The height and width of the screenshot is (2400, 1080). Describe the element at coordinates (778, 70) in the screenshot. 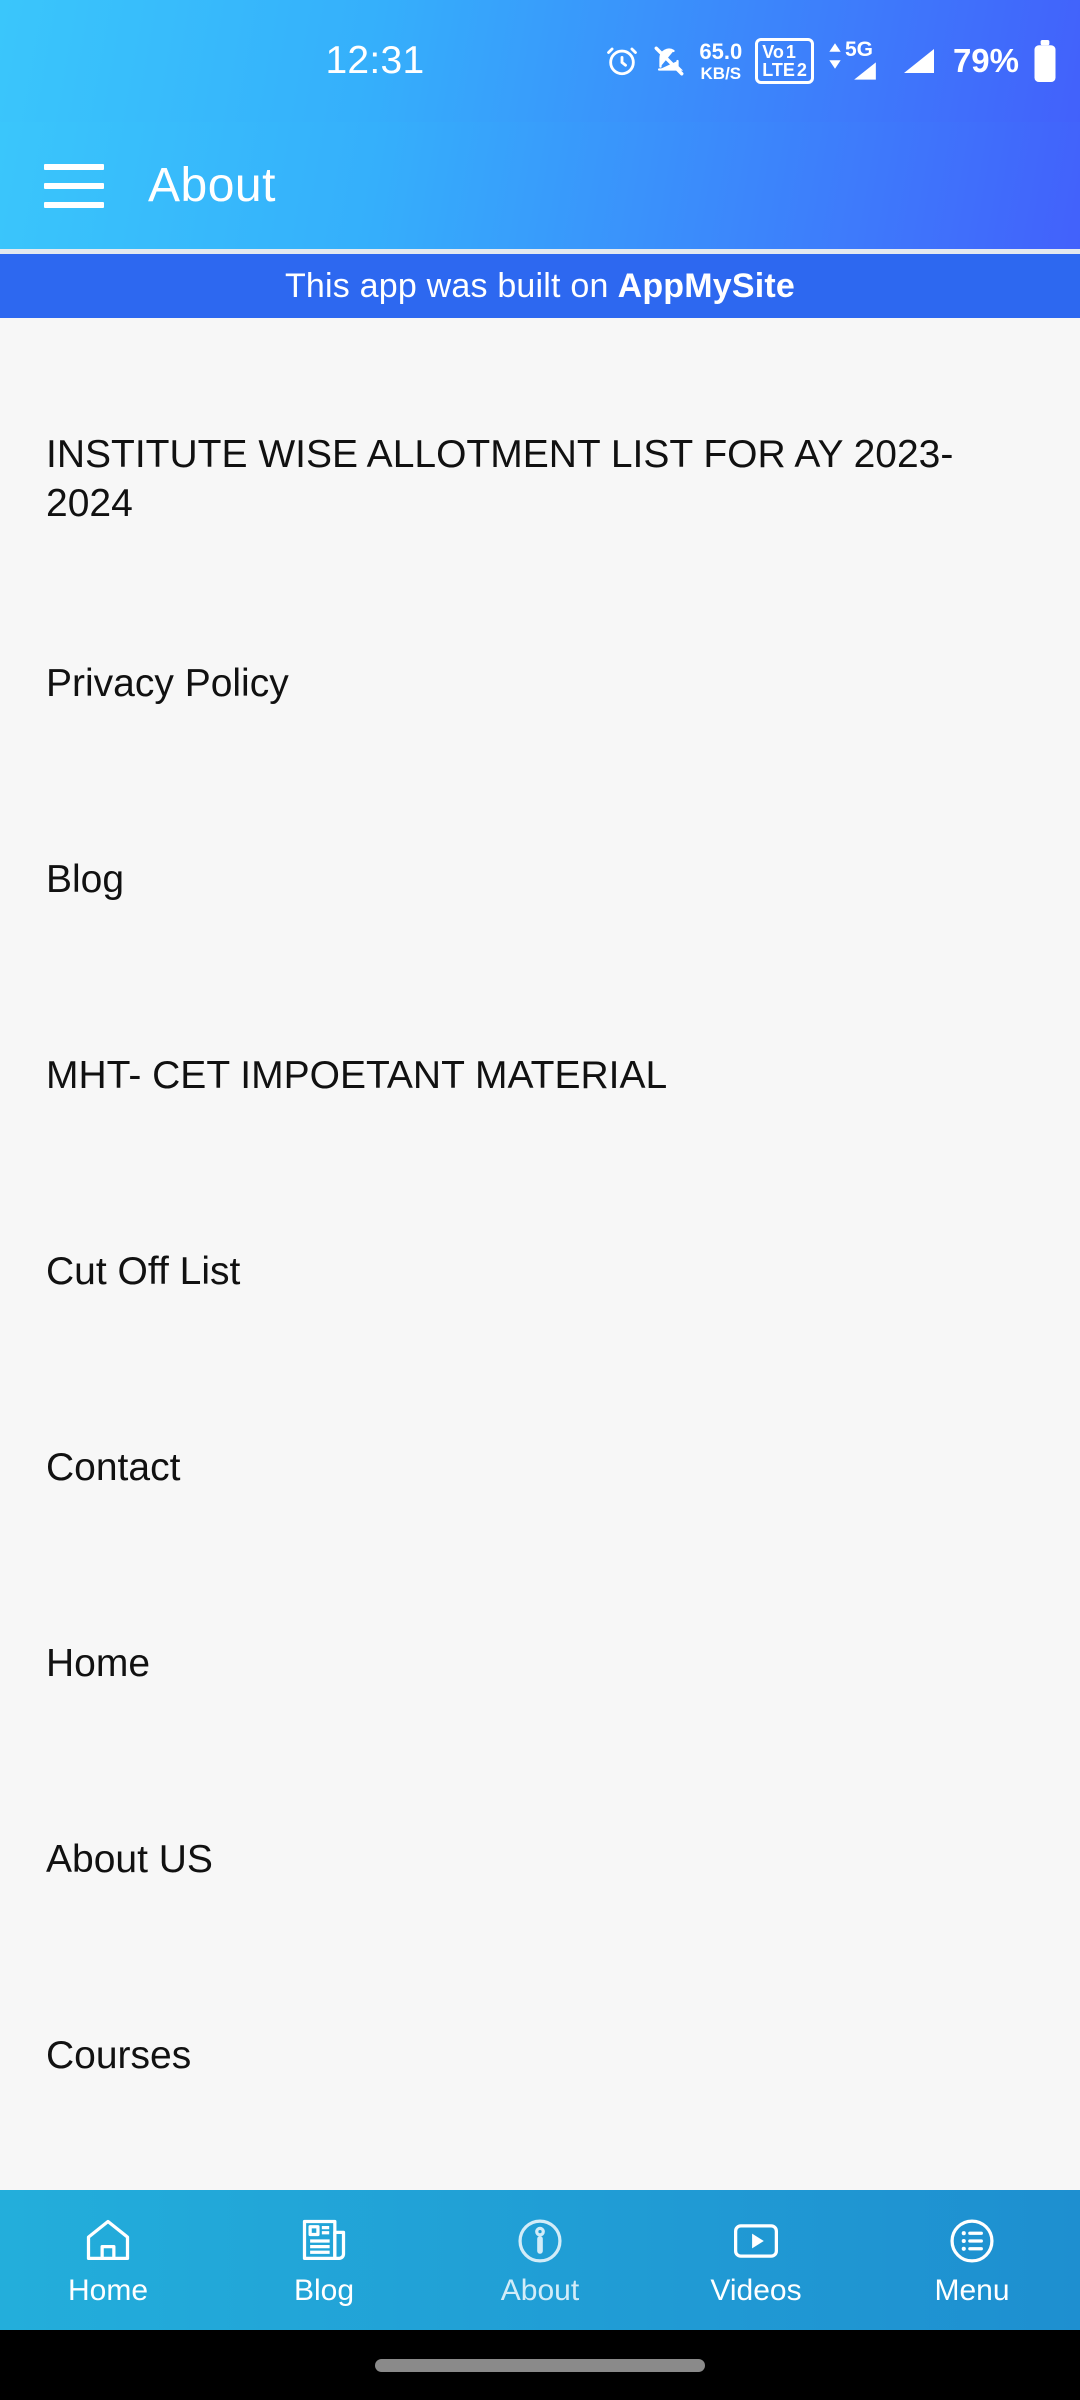

I see `lte-label: LTE` at that location.